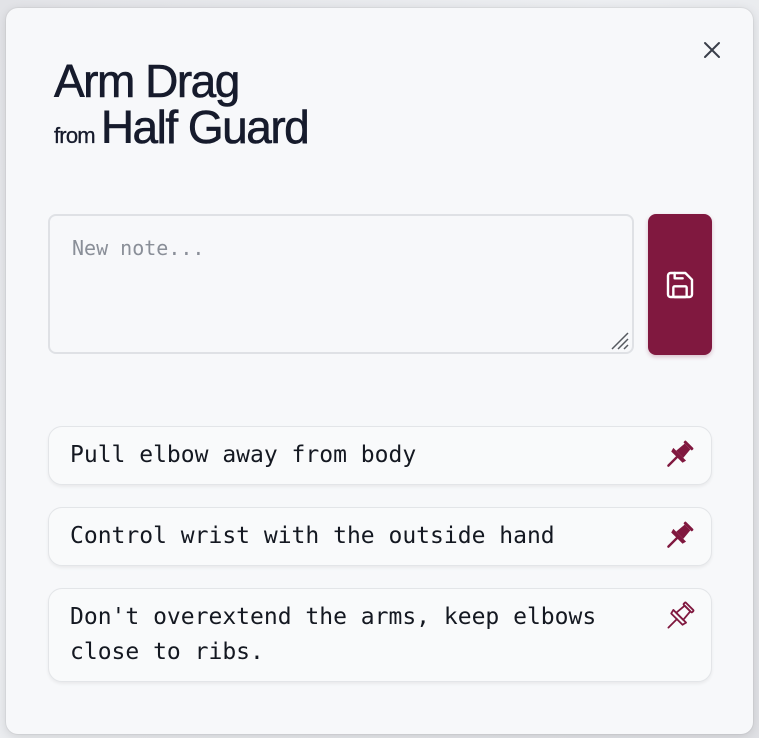 This screenshot has height=738, width=759. I want to click on close-icon, so click(712, 50).